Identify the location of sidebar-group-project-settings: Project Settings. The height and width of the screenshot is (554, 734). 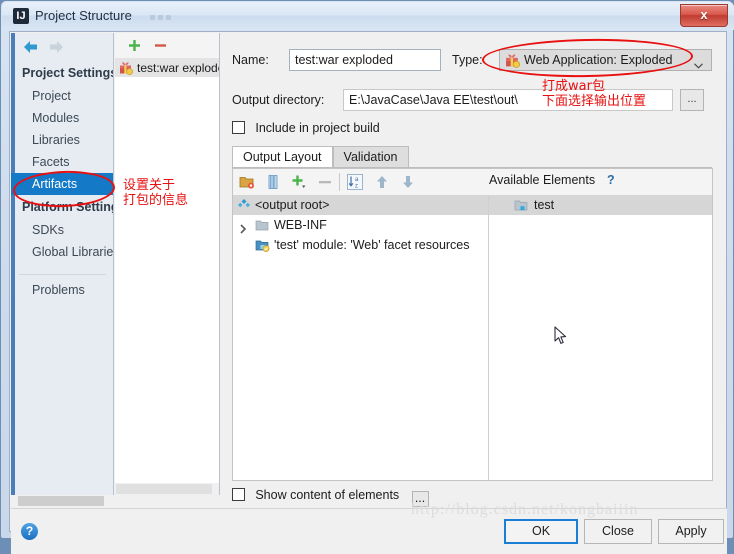
(68, 73).